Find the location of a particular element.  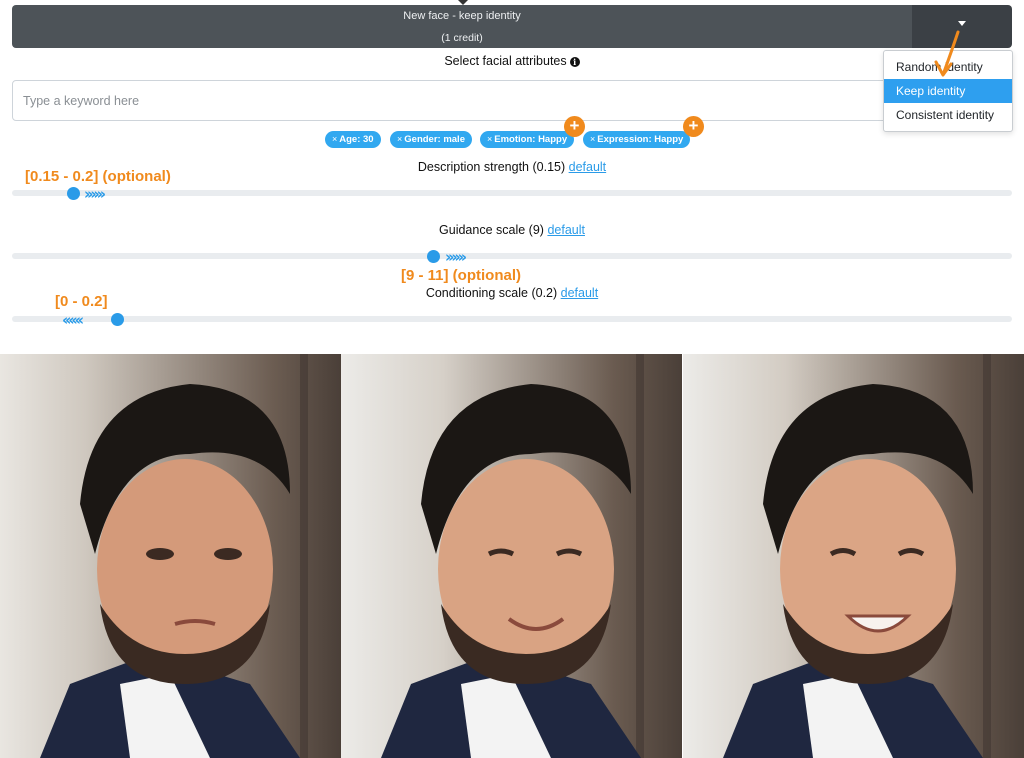

attributes-heading-text: Select facial attributes is located at coordinates (505, 61).